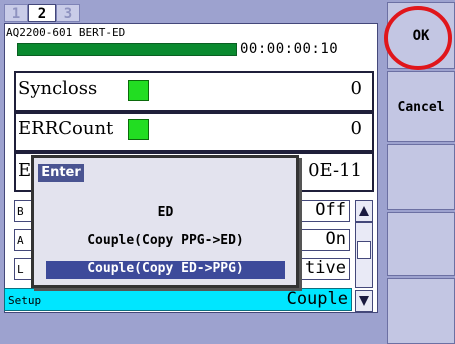 The height and width of the screenshot is (344, 455). Describe the element at coordinates (20, 240) in the screenshot. I see `settings-row-name: A` at that location.